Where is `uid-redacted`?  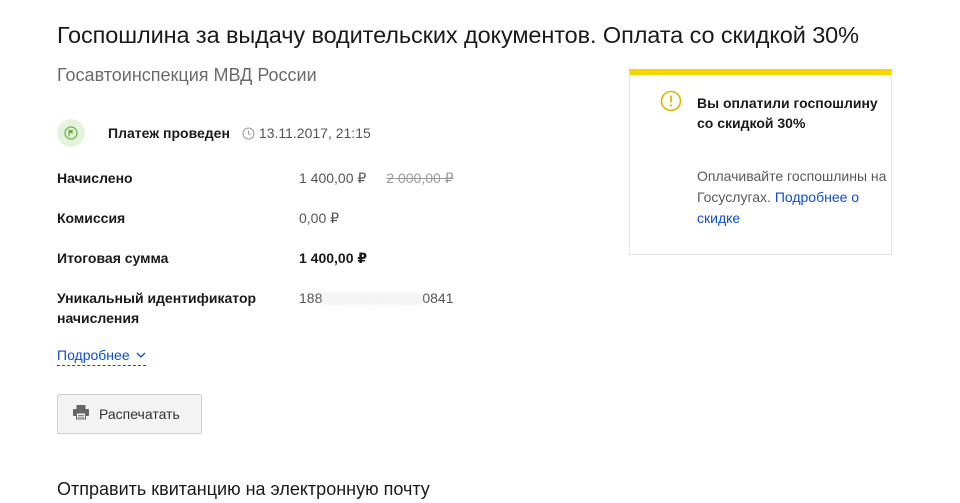 uid-redacted is located at coordinates (372, 299).